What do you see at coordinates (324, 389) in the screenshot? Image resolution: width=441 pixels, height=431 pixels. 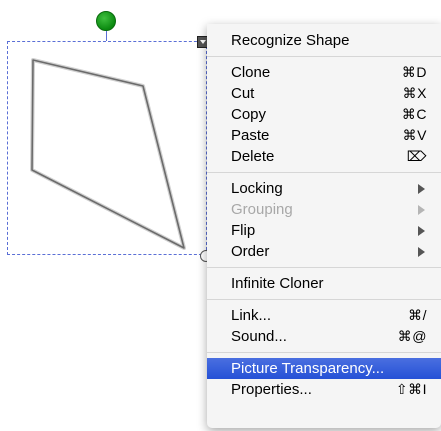 I see `menu-item-properties: Properties... ⇧⌘I` at bounding box center [324, 389].